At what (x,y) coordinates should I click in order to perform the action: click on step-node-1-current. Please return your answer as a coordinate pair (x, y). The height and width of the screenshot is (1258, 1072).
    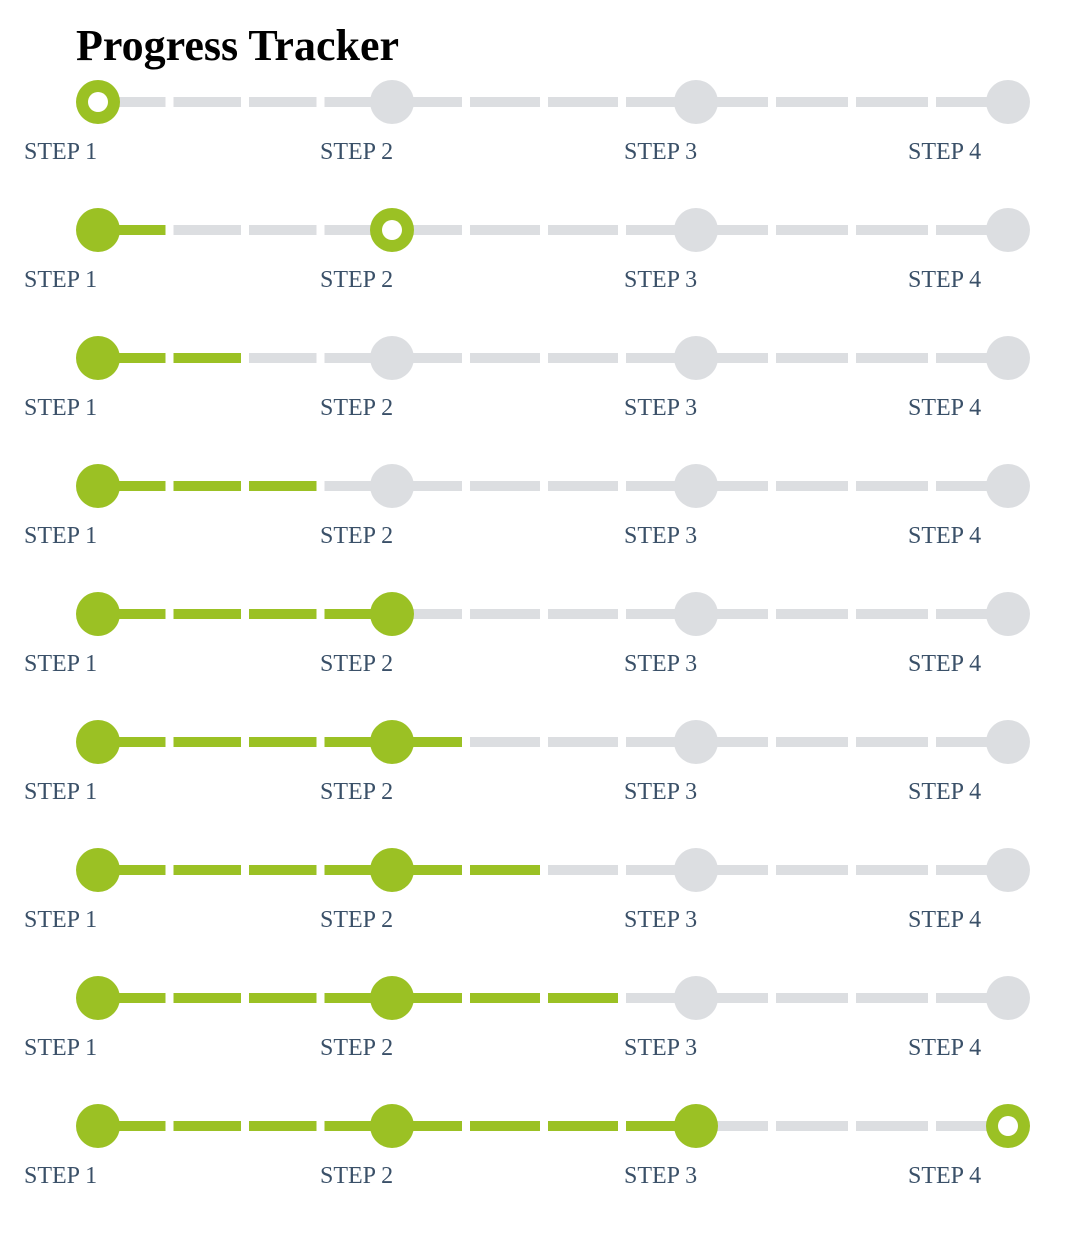
    Looking at the image, I should click on (98, 102).